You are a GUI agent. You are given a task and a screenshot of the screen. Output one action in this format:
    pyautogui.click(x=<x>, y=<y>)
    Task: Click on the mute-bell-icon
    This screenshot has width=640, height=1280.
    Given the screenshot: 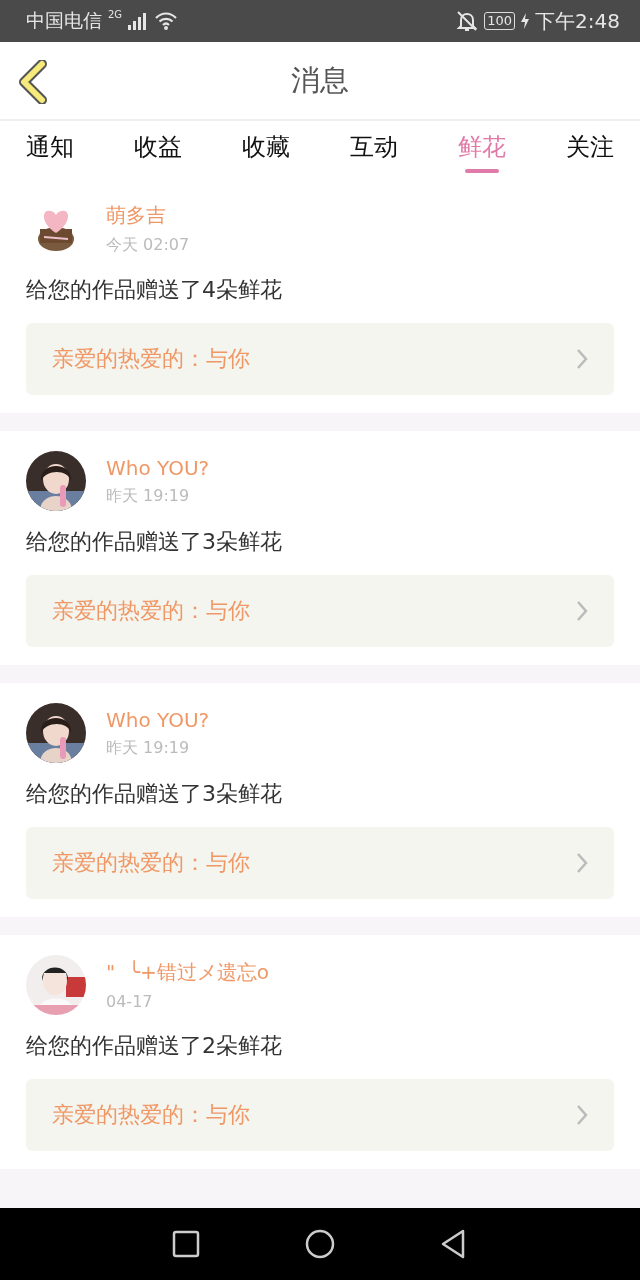 What is the action you would take?
    pyautogui.click(x=467, y=21)
    